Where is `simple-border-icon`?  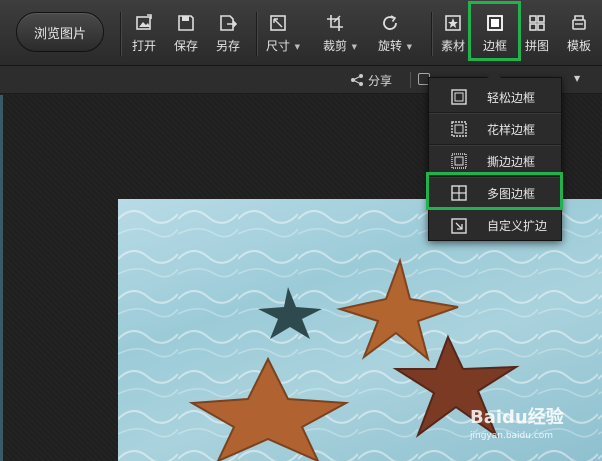 simple-border-icon is located at coordinates (459, 97).